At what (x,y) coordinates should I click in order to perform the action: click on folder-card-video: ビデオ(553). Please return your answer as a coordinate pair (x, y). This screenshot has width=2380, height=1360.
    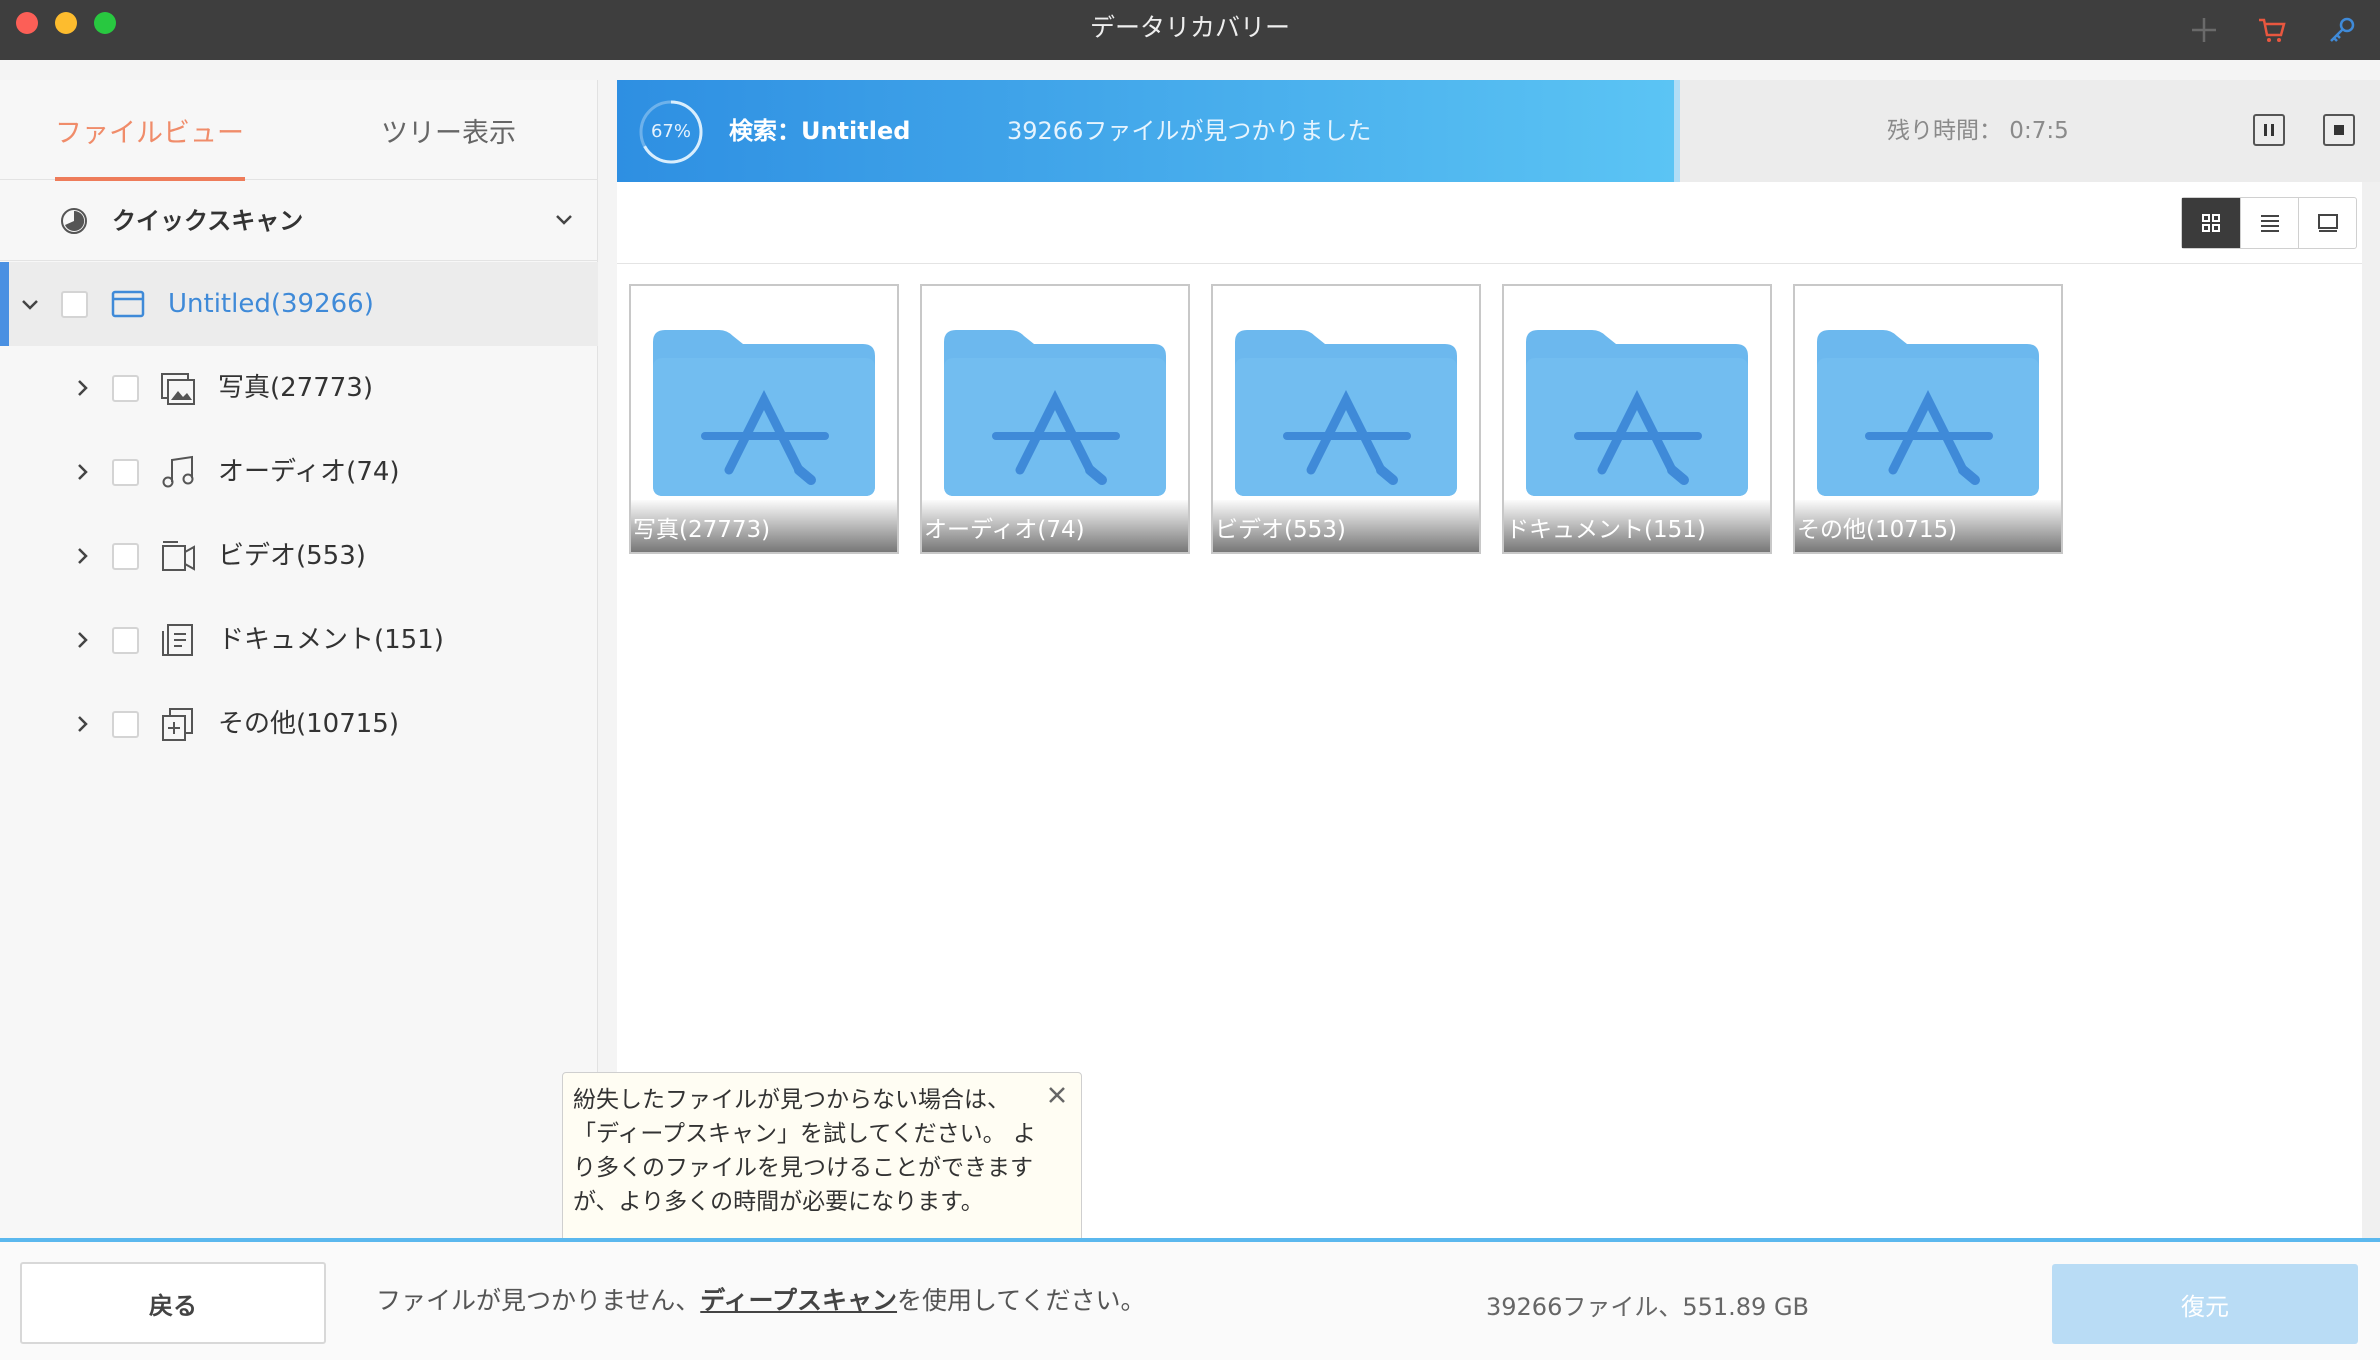
    Looking at the image, I should click on (1346, 419).